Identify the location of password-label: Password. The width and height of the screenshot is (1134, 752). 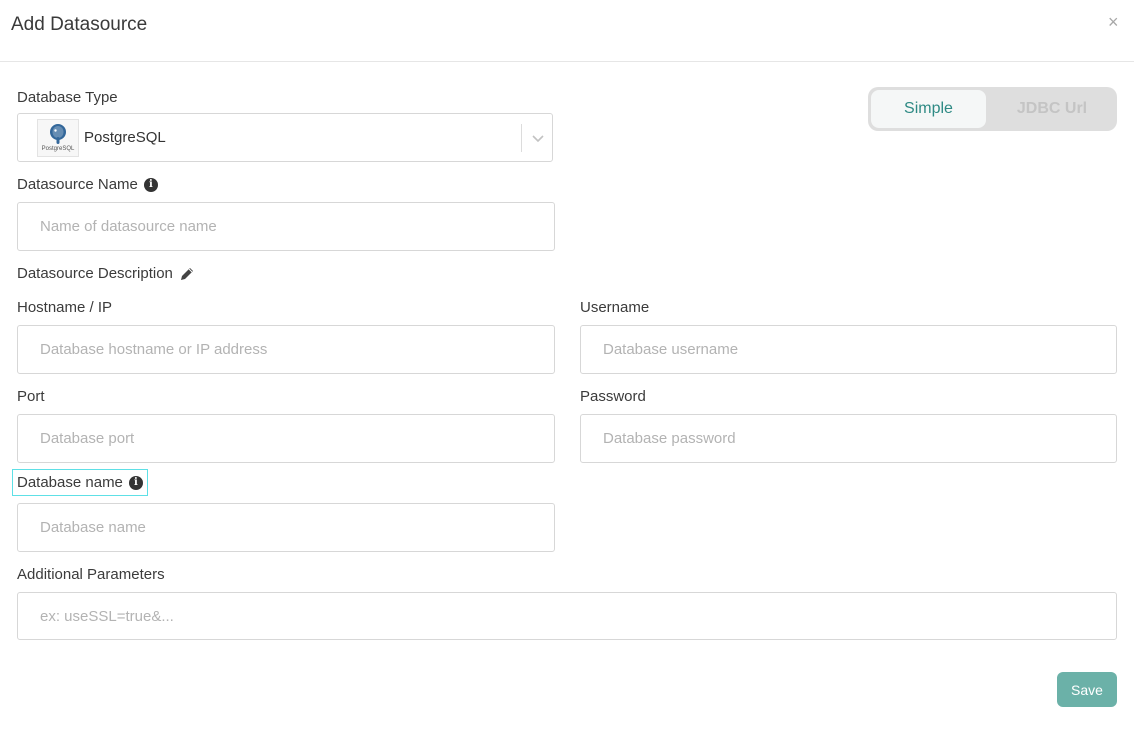
(613, 396).